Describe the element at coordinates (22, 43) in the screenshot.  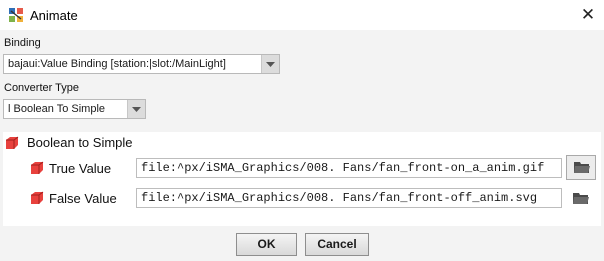
I see `binding-label: Binding` at that location.